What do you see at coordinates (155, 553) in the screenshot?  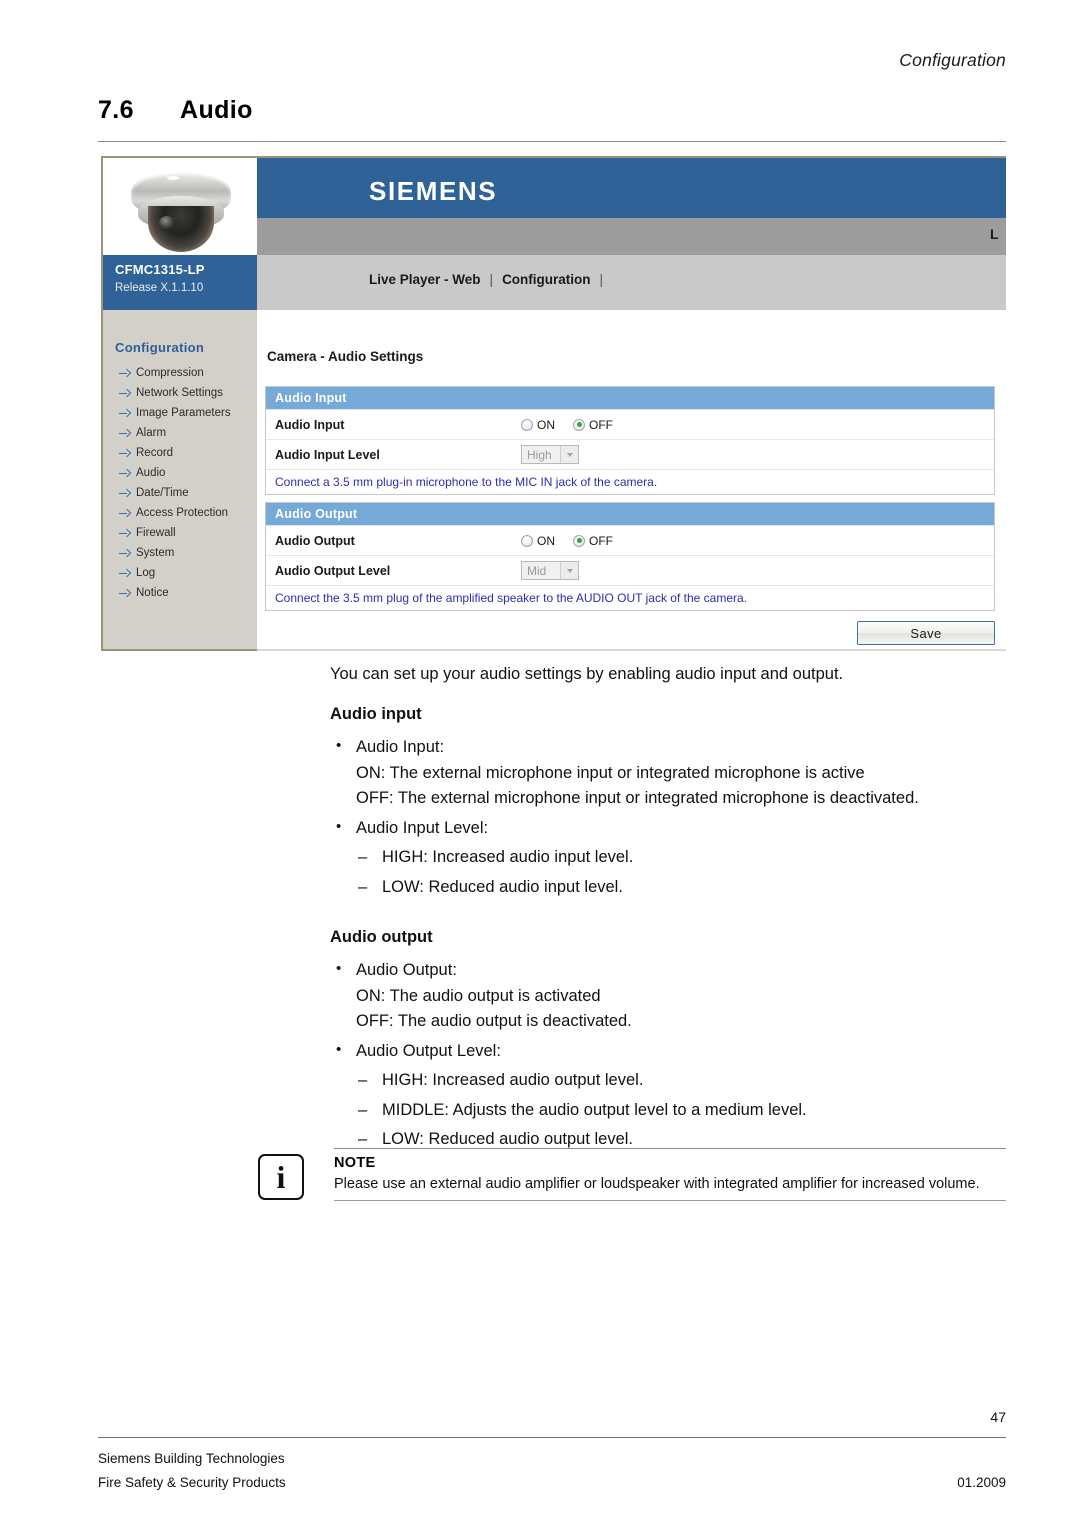 I see `sidebar-item-label: System` at bounding box center [155, 553].